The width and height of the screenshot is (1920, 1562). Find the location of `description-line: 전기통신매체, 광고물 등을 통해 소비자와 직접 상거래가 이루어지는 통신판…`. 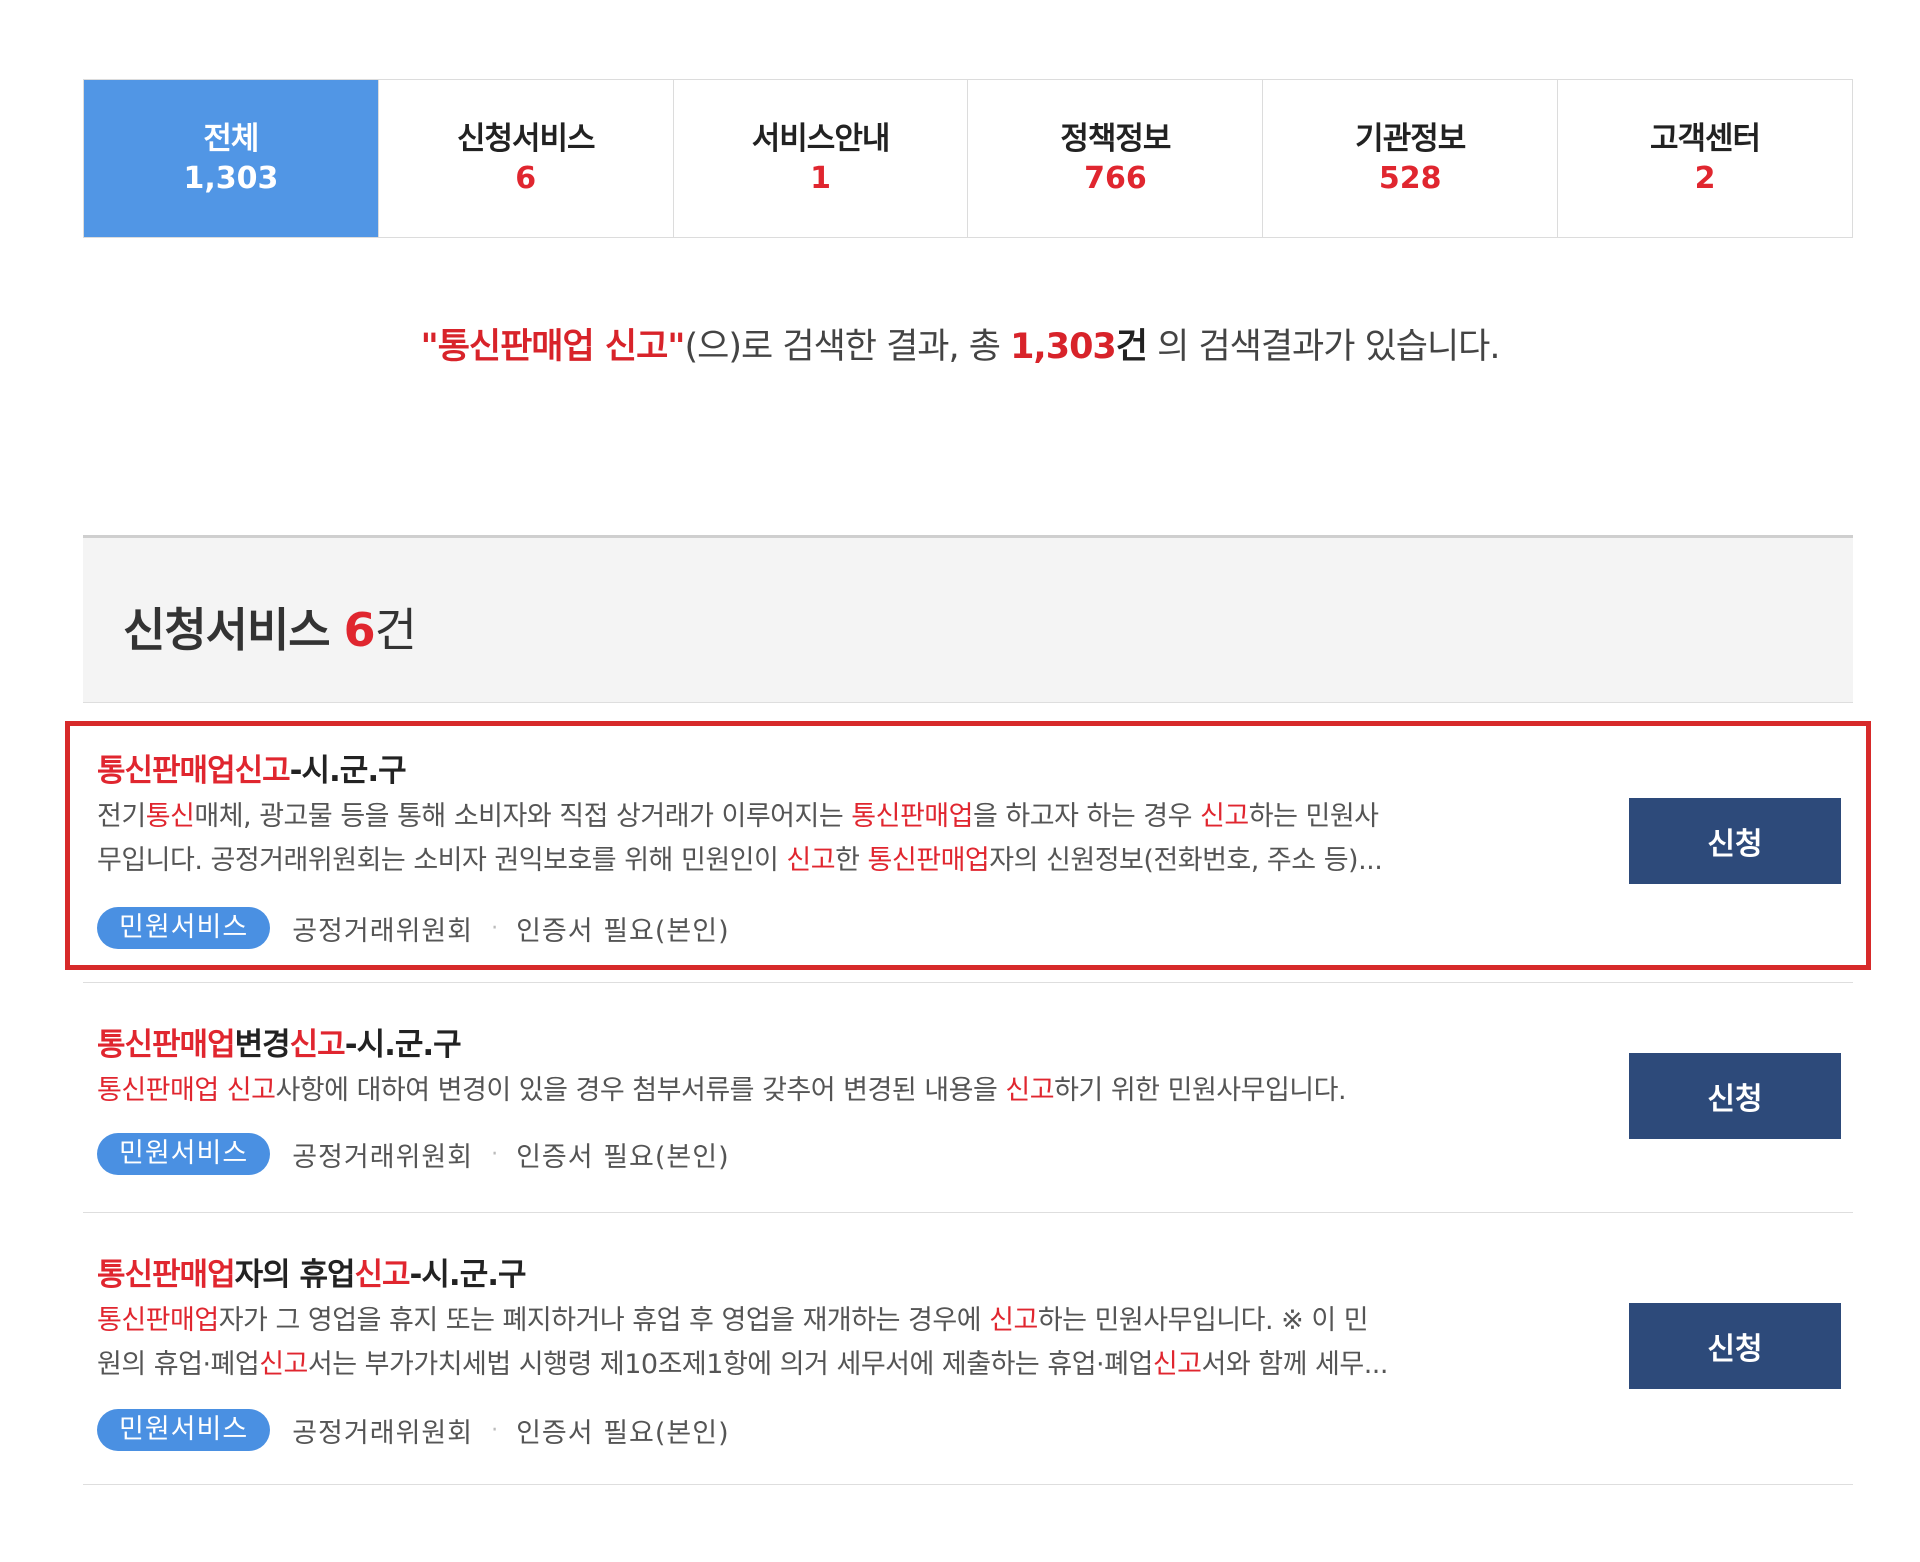

description-line: 전기통신매체, 광고물 등을 통해 소비자와 직접 상거래가 이루어지는 통신판… is located at coordinates (857, 817).